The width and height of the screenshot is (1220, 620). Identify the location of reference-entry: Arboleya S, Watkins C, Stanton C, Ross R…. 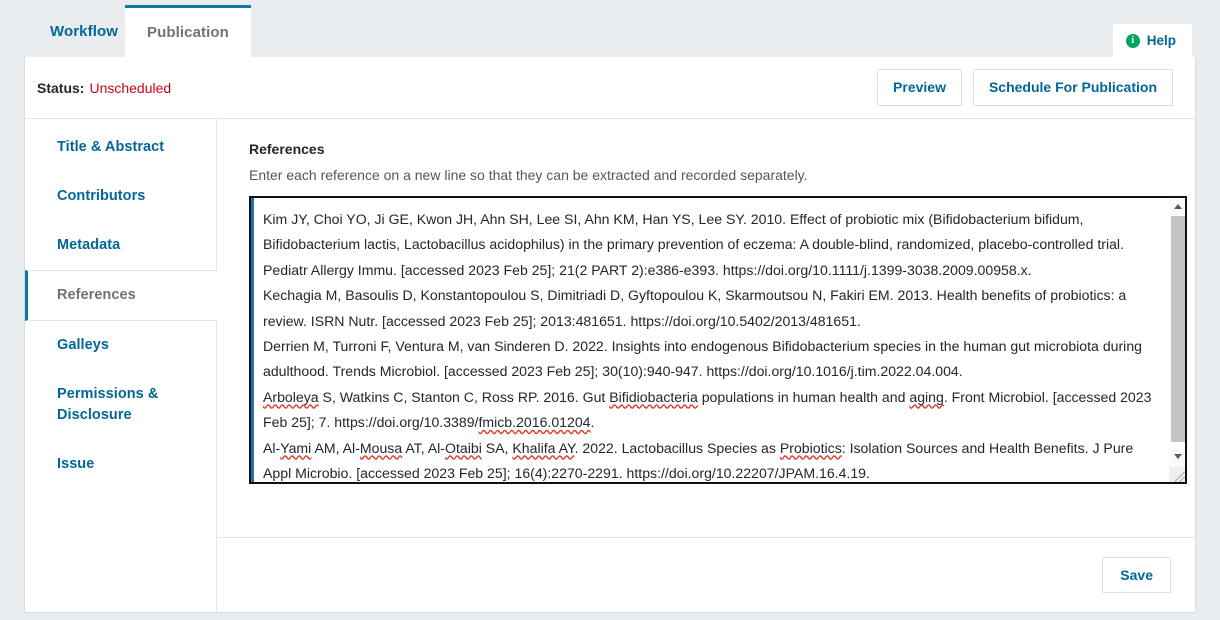
(710, 410).